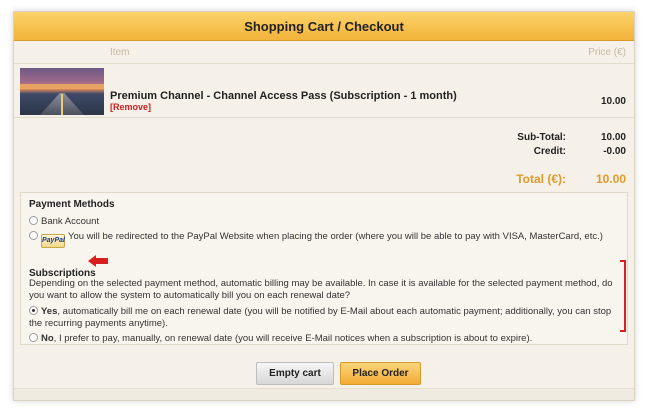 This screenshot has width=650, height=408. I want to click on product-thumbnail, so click(62, 91).